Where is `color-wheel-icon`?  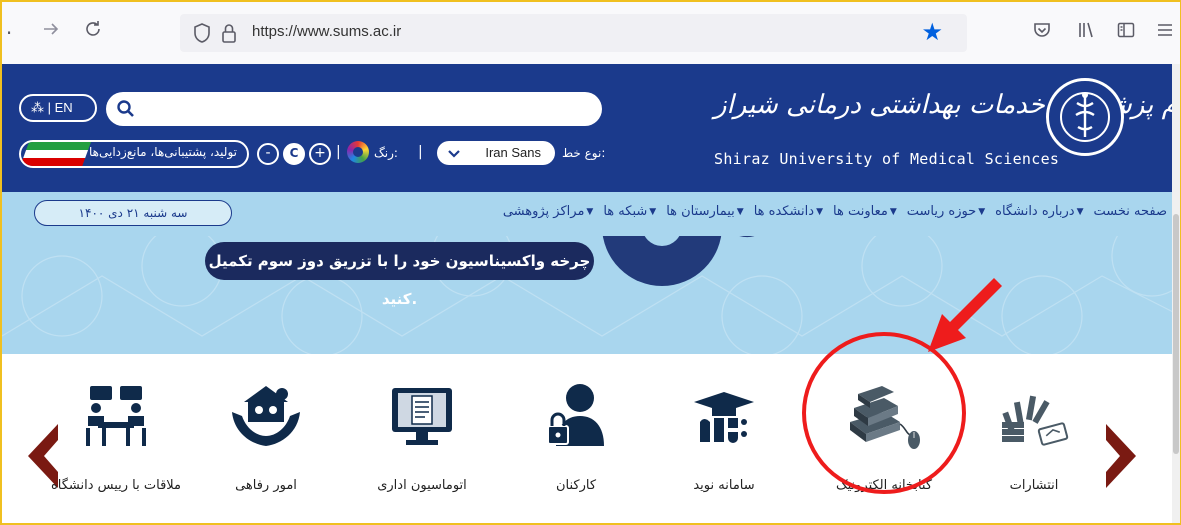
color-wheel-icon is located at coordinates (358, 152).